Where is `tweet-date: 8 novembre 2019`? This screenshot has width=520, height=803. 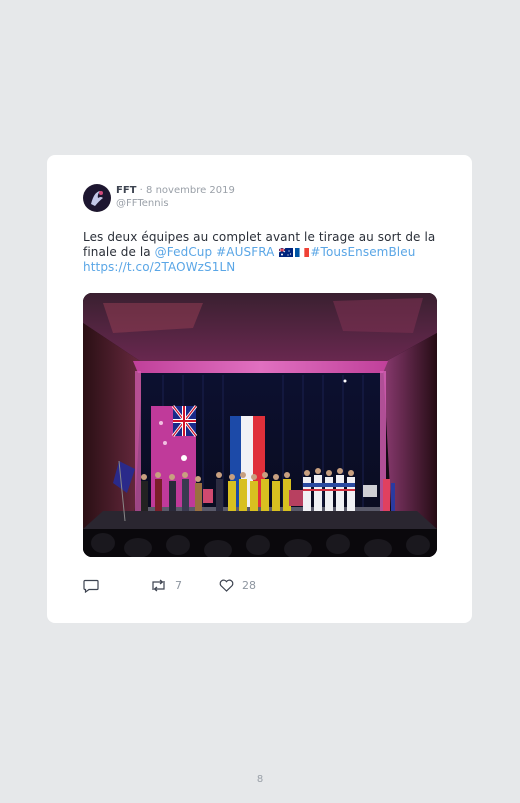
tweet-date: 8 novembre 2019 is located at coordinates (190, 190).